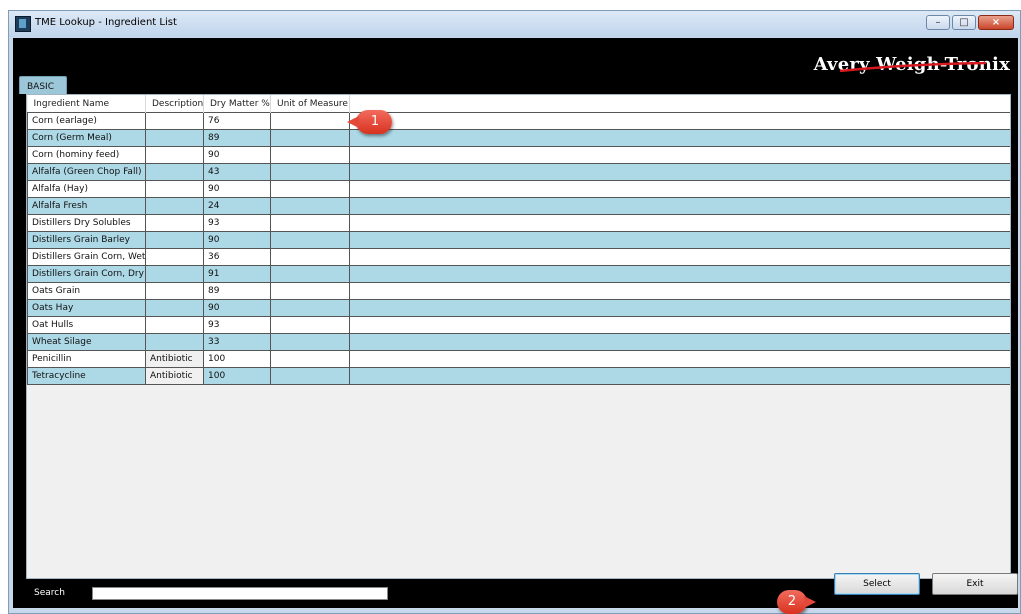  Describe the element at coordinates (86, 223) in the screenshot. I see `cell-ingredient-name: Distillers Dry Solubles` at that location.